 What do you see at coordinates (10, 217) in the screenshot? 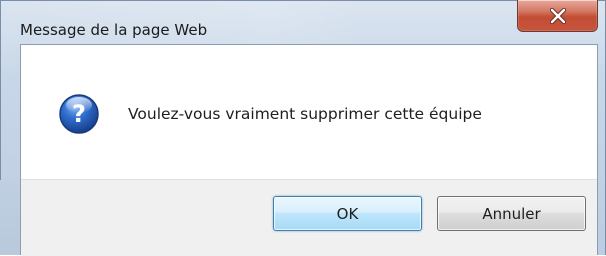
I see `frame-edge` at bounding box center [10, 217].